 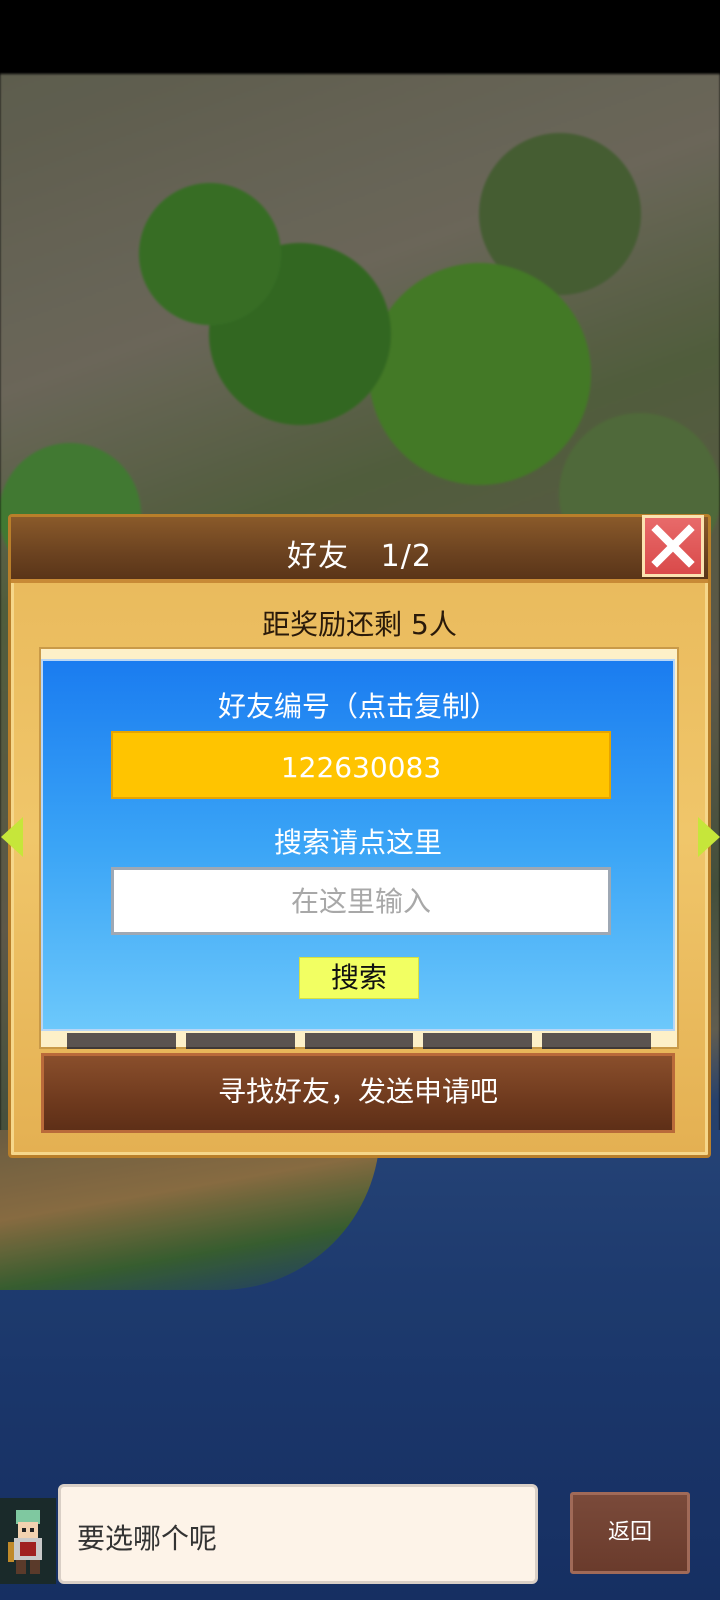 What do you see at coordinates (630, 1533) in the screenshot?
I see `back-button: 返回` at bounding box center [630, 1533].